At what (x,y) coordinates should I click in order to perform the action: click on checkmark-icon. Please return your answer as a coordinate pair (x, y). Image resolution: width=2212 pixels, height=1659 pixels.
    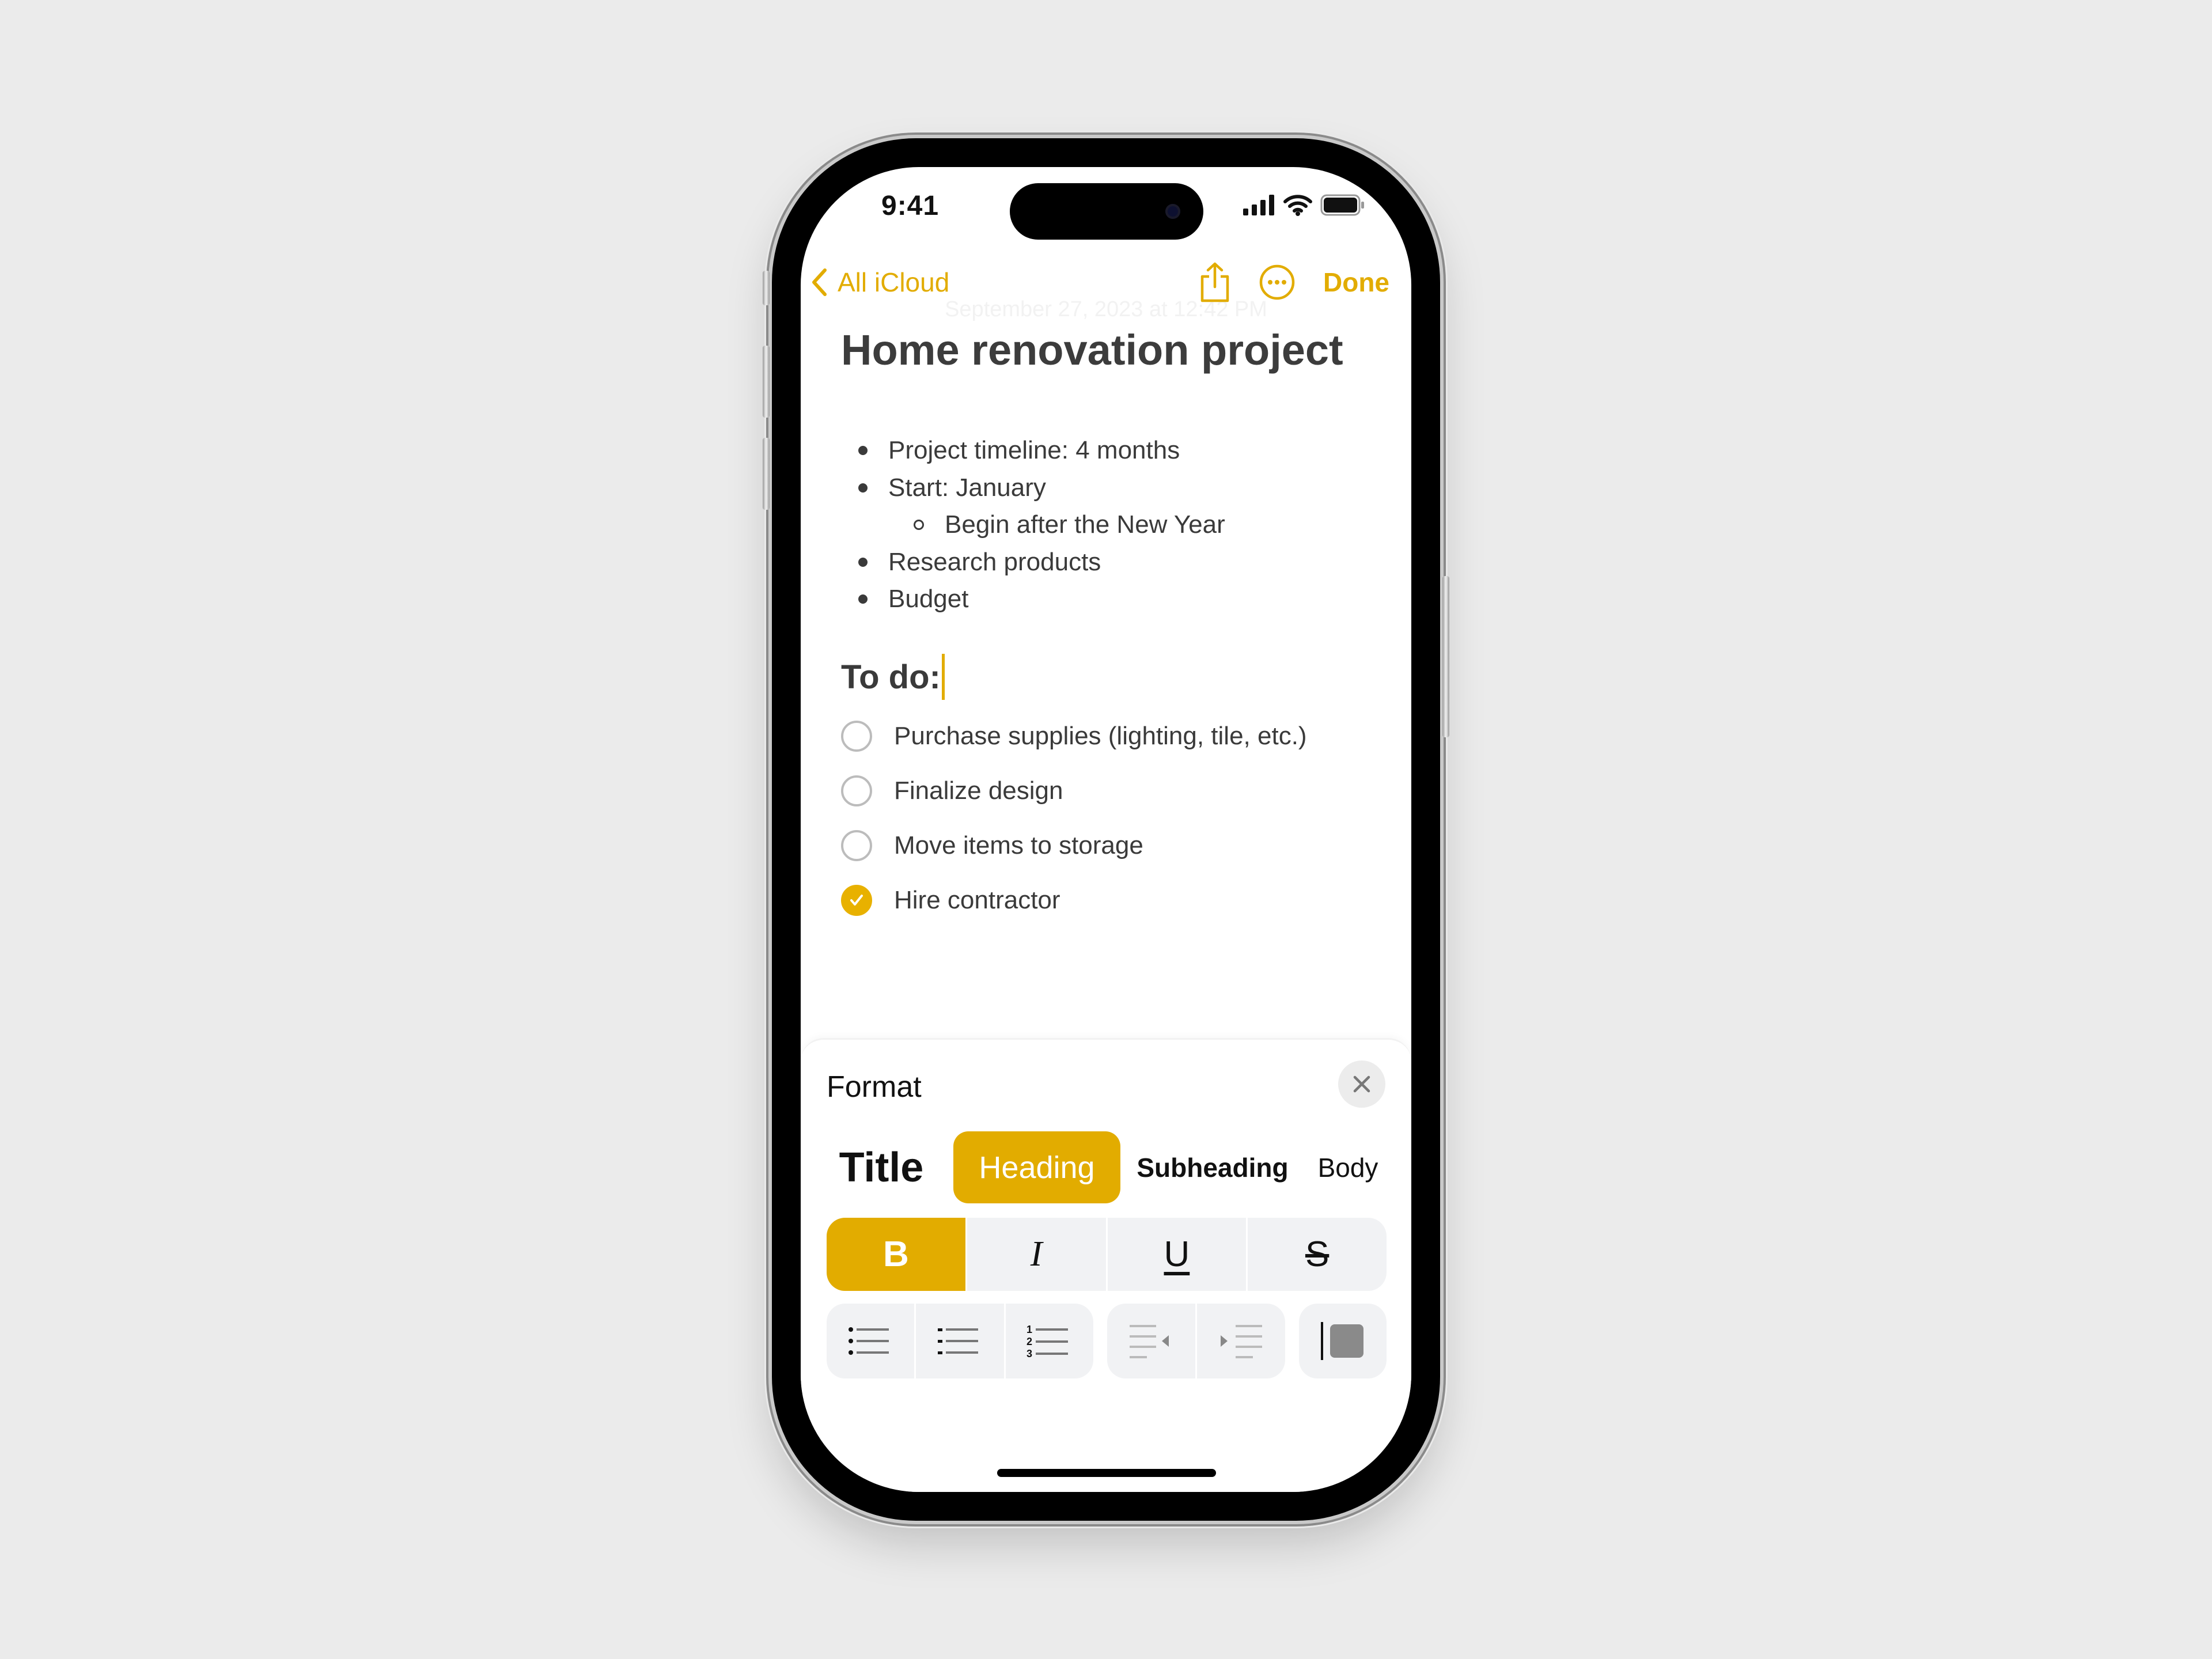
    Looking at the image, I should click on (856, 900).